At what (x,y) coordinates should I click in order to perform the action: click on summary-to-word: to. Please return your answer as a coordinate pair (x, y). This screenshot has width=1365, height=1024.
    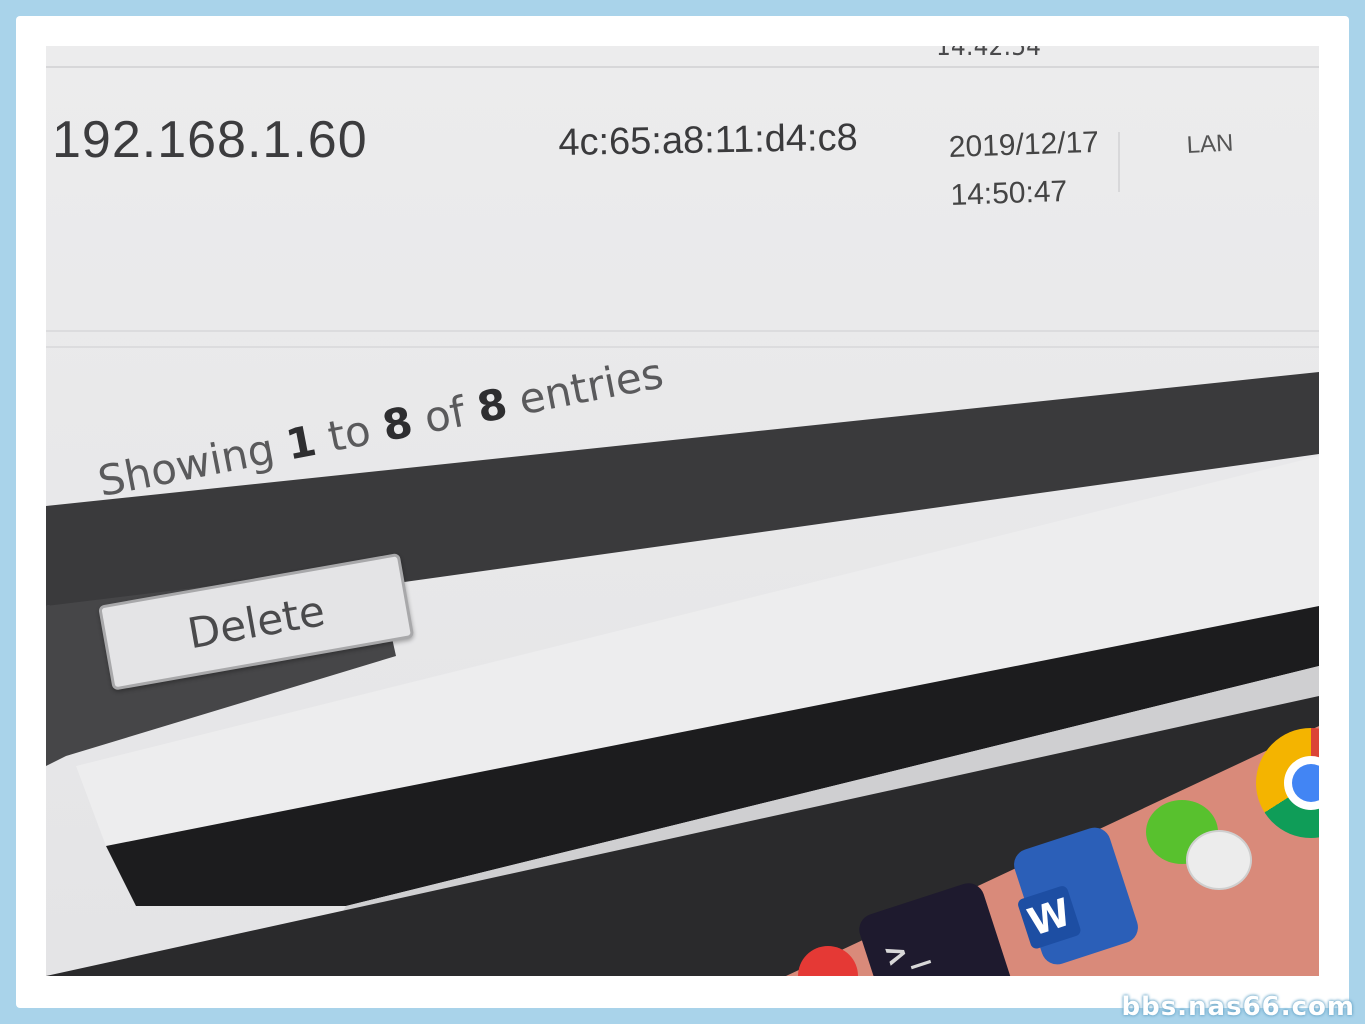
    Looking at the image, I should click on (349, 433).